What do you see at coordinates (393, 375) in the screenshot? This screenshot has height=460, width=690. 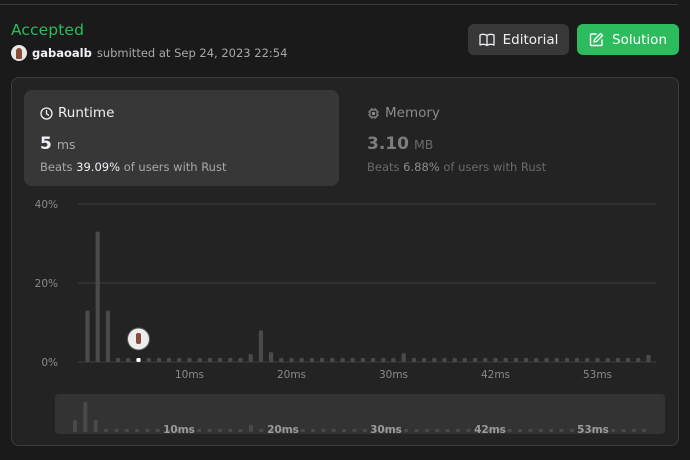 I see `x-tick-label: 30ms` at bounding box center [393, 375].